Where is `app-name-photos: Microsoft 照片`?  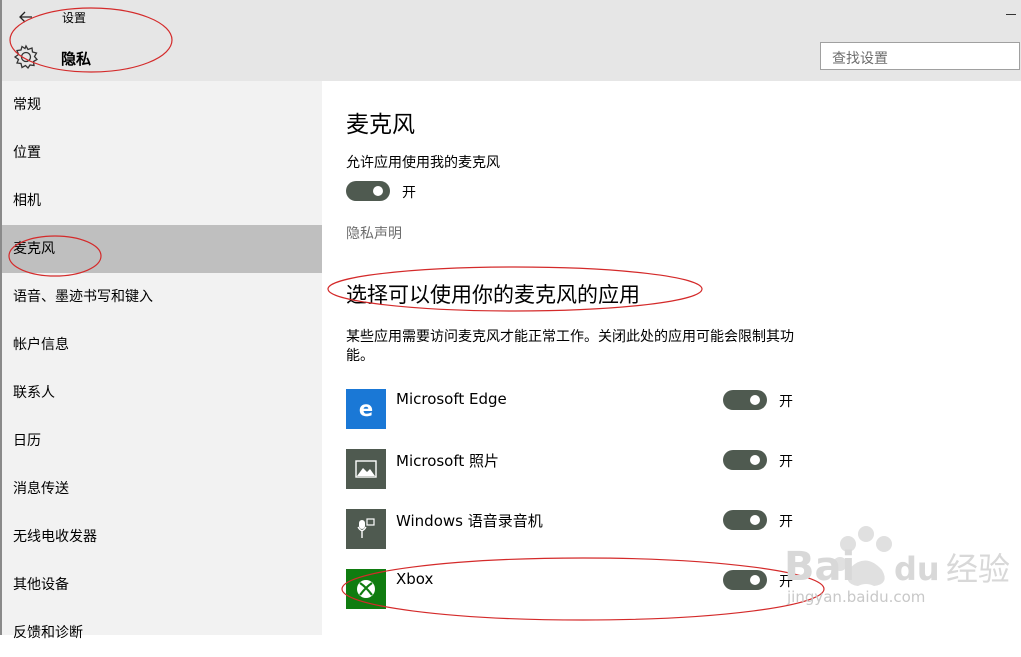
app-name-photos: Microsoft 照片 is located at coordinates (448, 461).